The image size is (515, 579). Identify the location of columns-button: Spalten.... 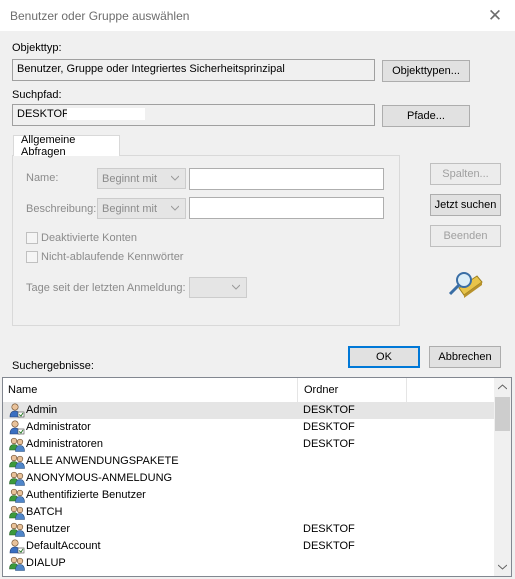
(465, 174).